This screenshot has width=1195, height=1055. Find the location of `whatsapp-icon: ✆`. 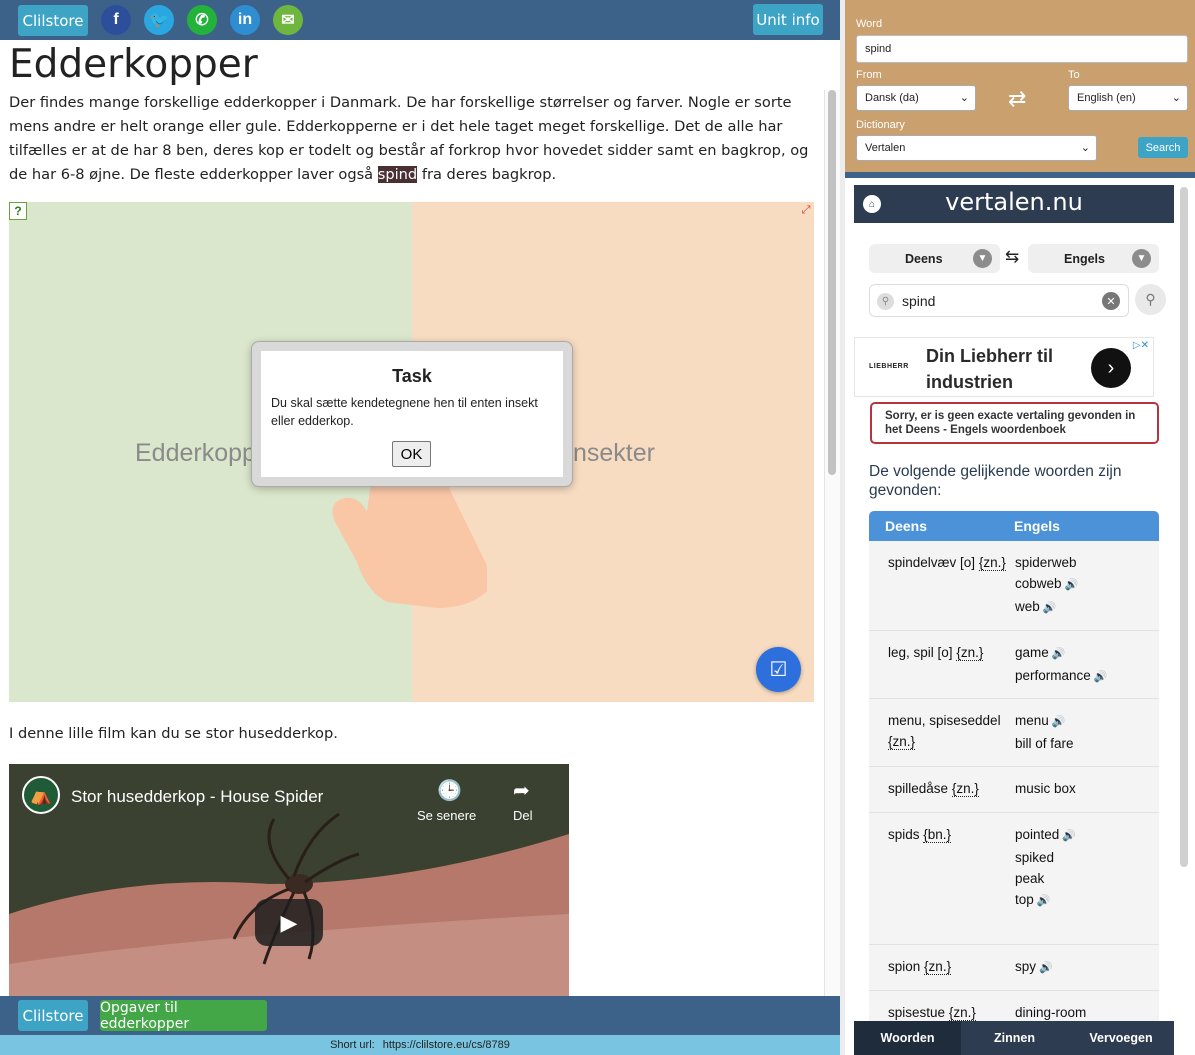

whatsapp-icon: ✆ is located at coordinates (202, 20).